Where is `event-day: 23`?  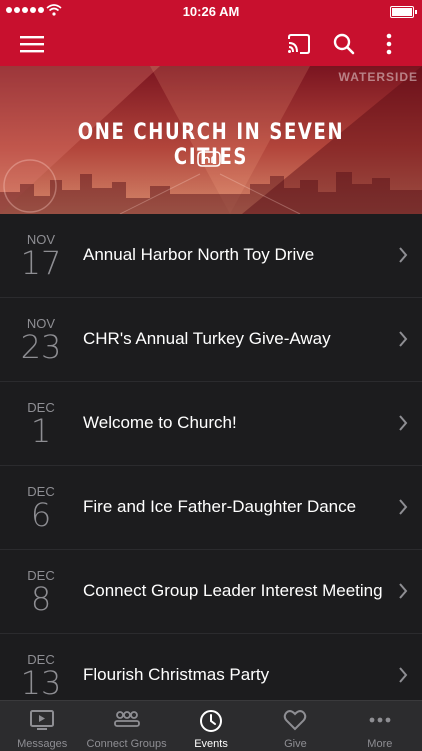
event-day: 23 is located at coordinates (41, 347).